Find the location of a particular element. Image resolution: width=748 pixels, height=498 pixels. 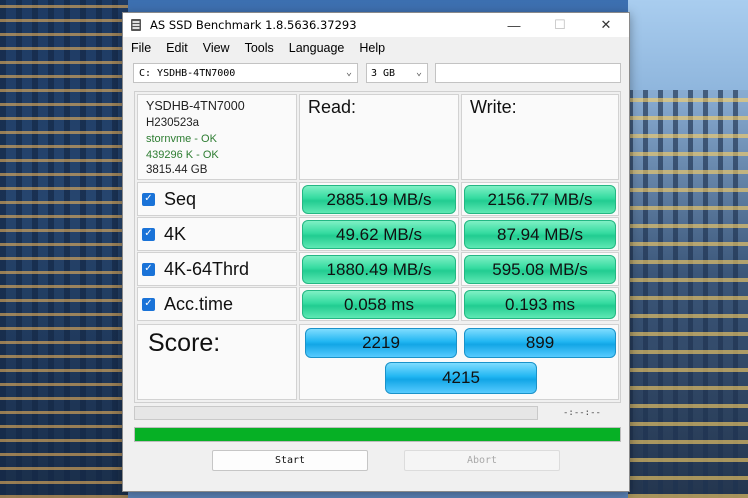

elapsed-time: -:--:-- is located at coordinates (582, 413).